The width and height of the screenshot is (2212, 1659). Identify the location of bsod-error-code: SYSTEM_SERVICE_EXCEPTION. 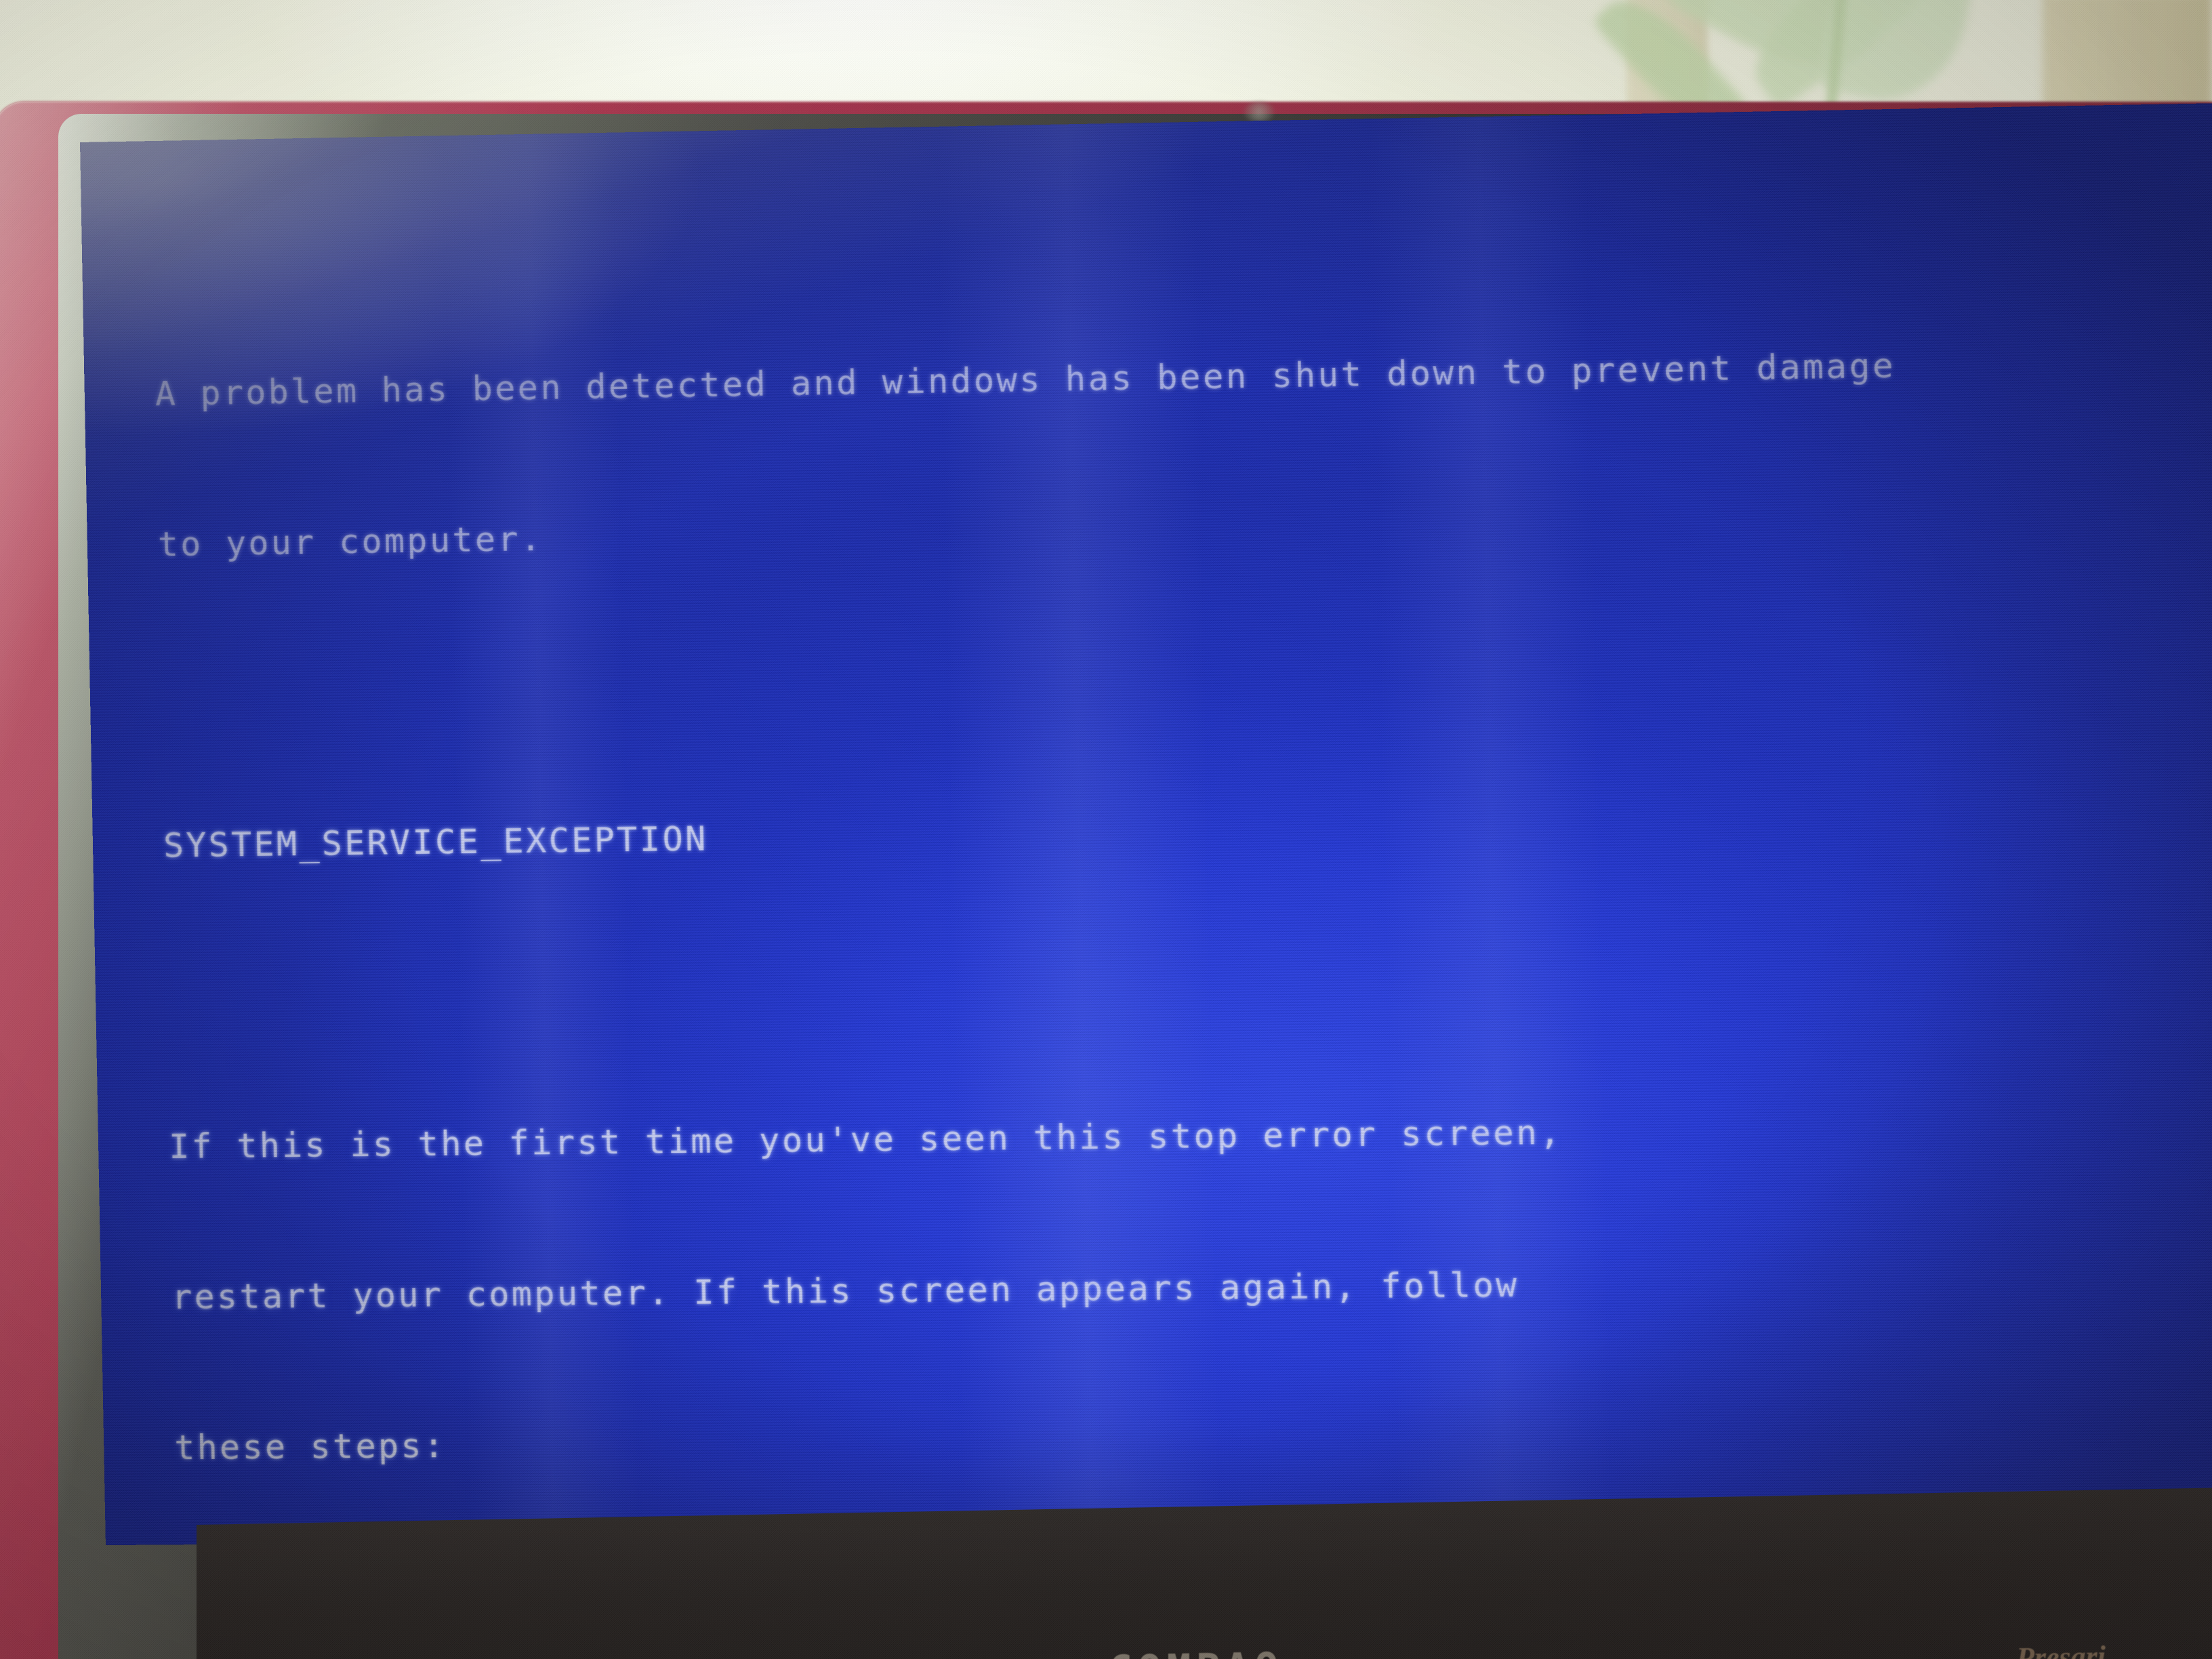
(436, 842).